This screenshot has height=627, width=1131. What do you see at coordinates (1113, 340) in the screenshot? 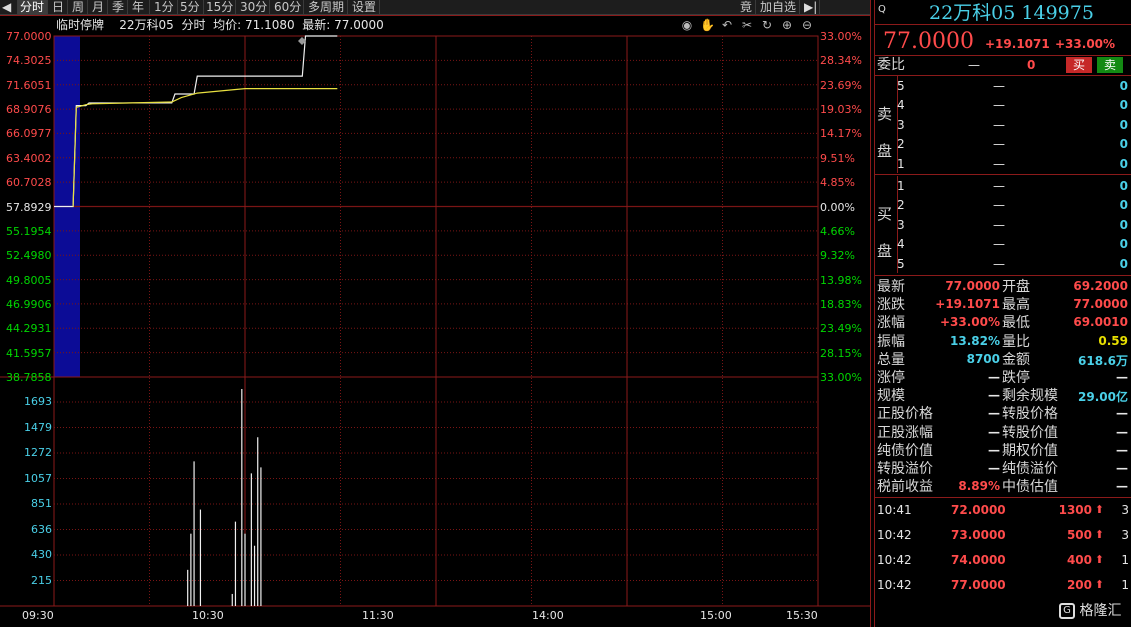
I see `stat-value: 0.59` at bounding box center [1113, 340].